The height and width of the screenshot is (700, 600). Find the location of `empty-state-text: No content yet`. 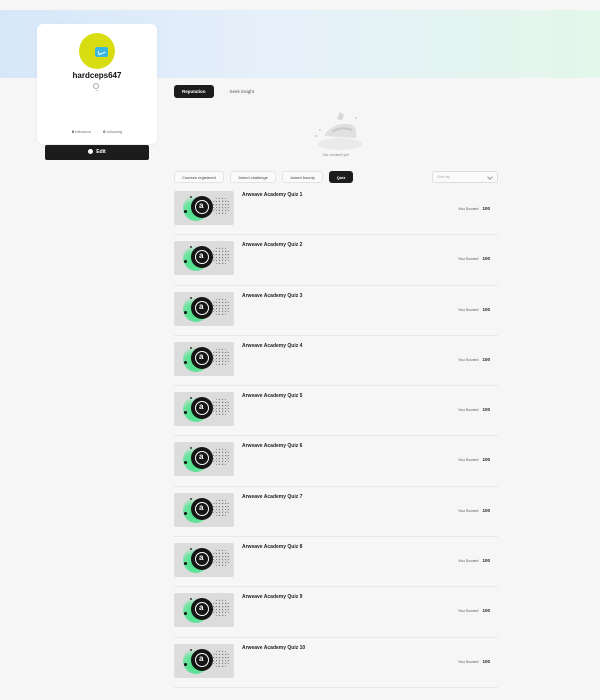

empty-state-text: No content yet is located at coordinates (336, 154).